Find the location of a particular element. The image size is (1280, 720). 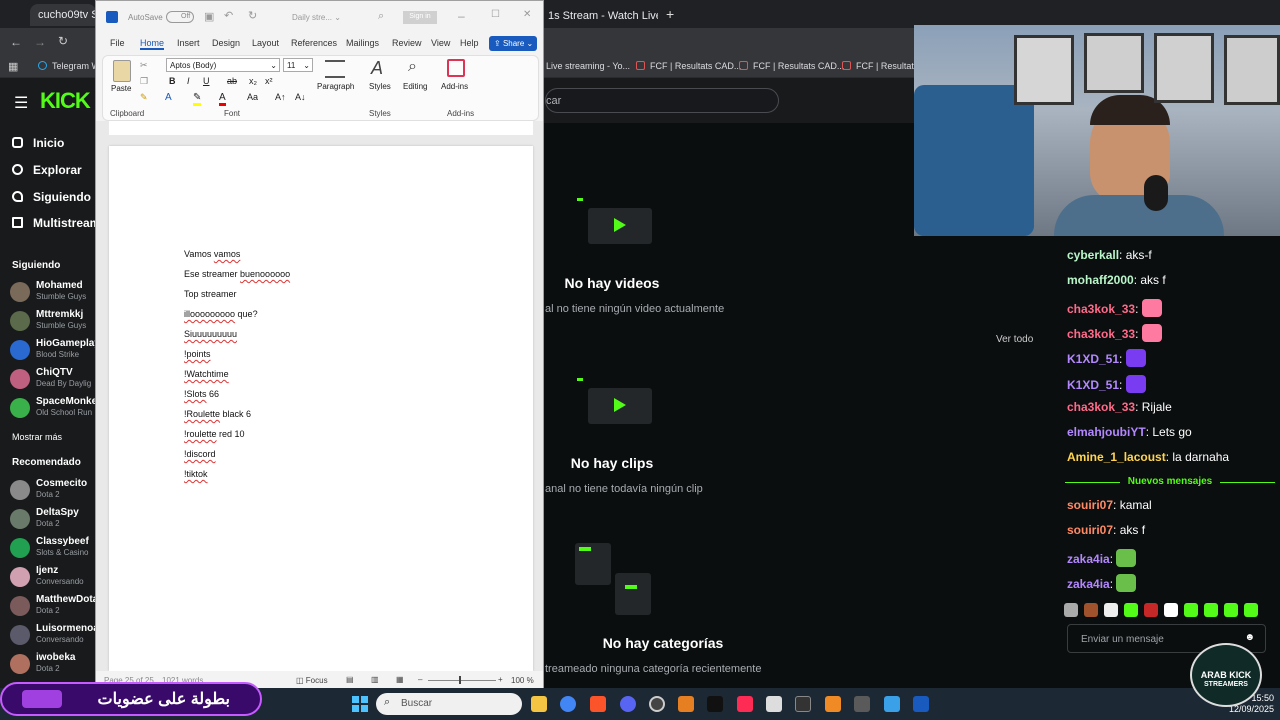

paste-icon is located at coordinates (122, 71).